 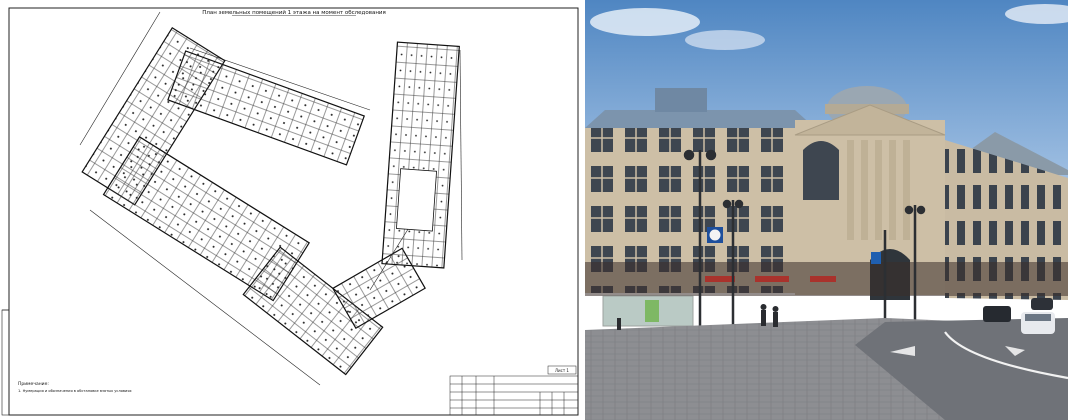 I want to click on notes-heading: Примечание:, so click(x=33, y=384).